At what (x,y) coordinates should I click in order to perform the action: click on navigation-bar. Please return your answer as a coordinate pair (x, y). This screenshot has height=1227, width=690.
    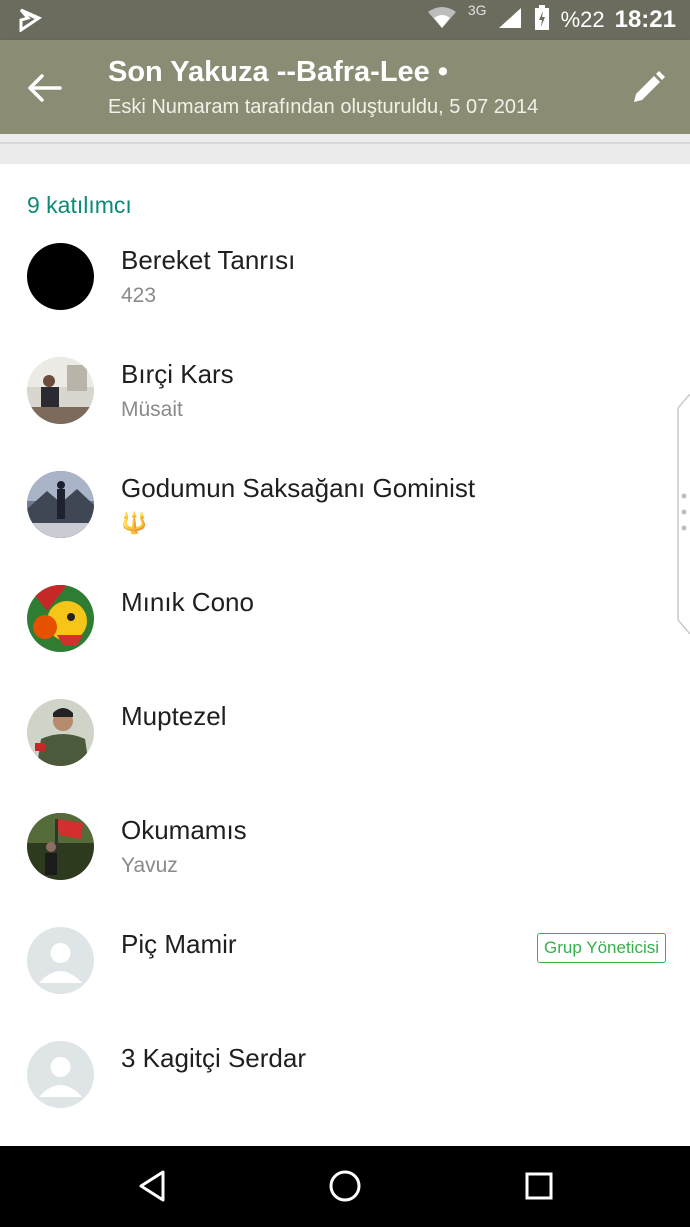
    Looking at the image, I should click on (345, 1186).